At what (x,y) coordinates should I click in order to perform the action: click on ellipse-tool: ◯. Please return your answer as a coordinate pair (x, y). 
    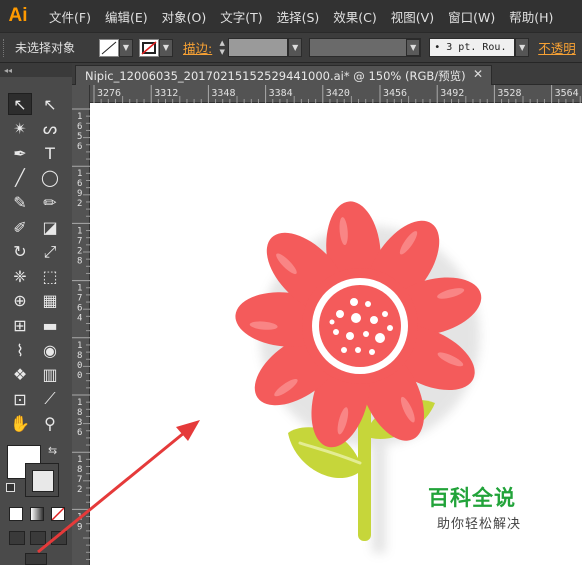
    Looking at the image, I should click on (50, 178).